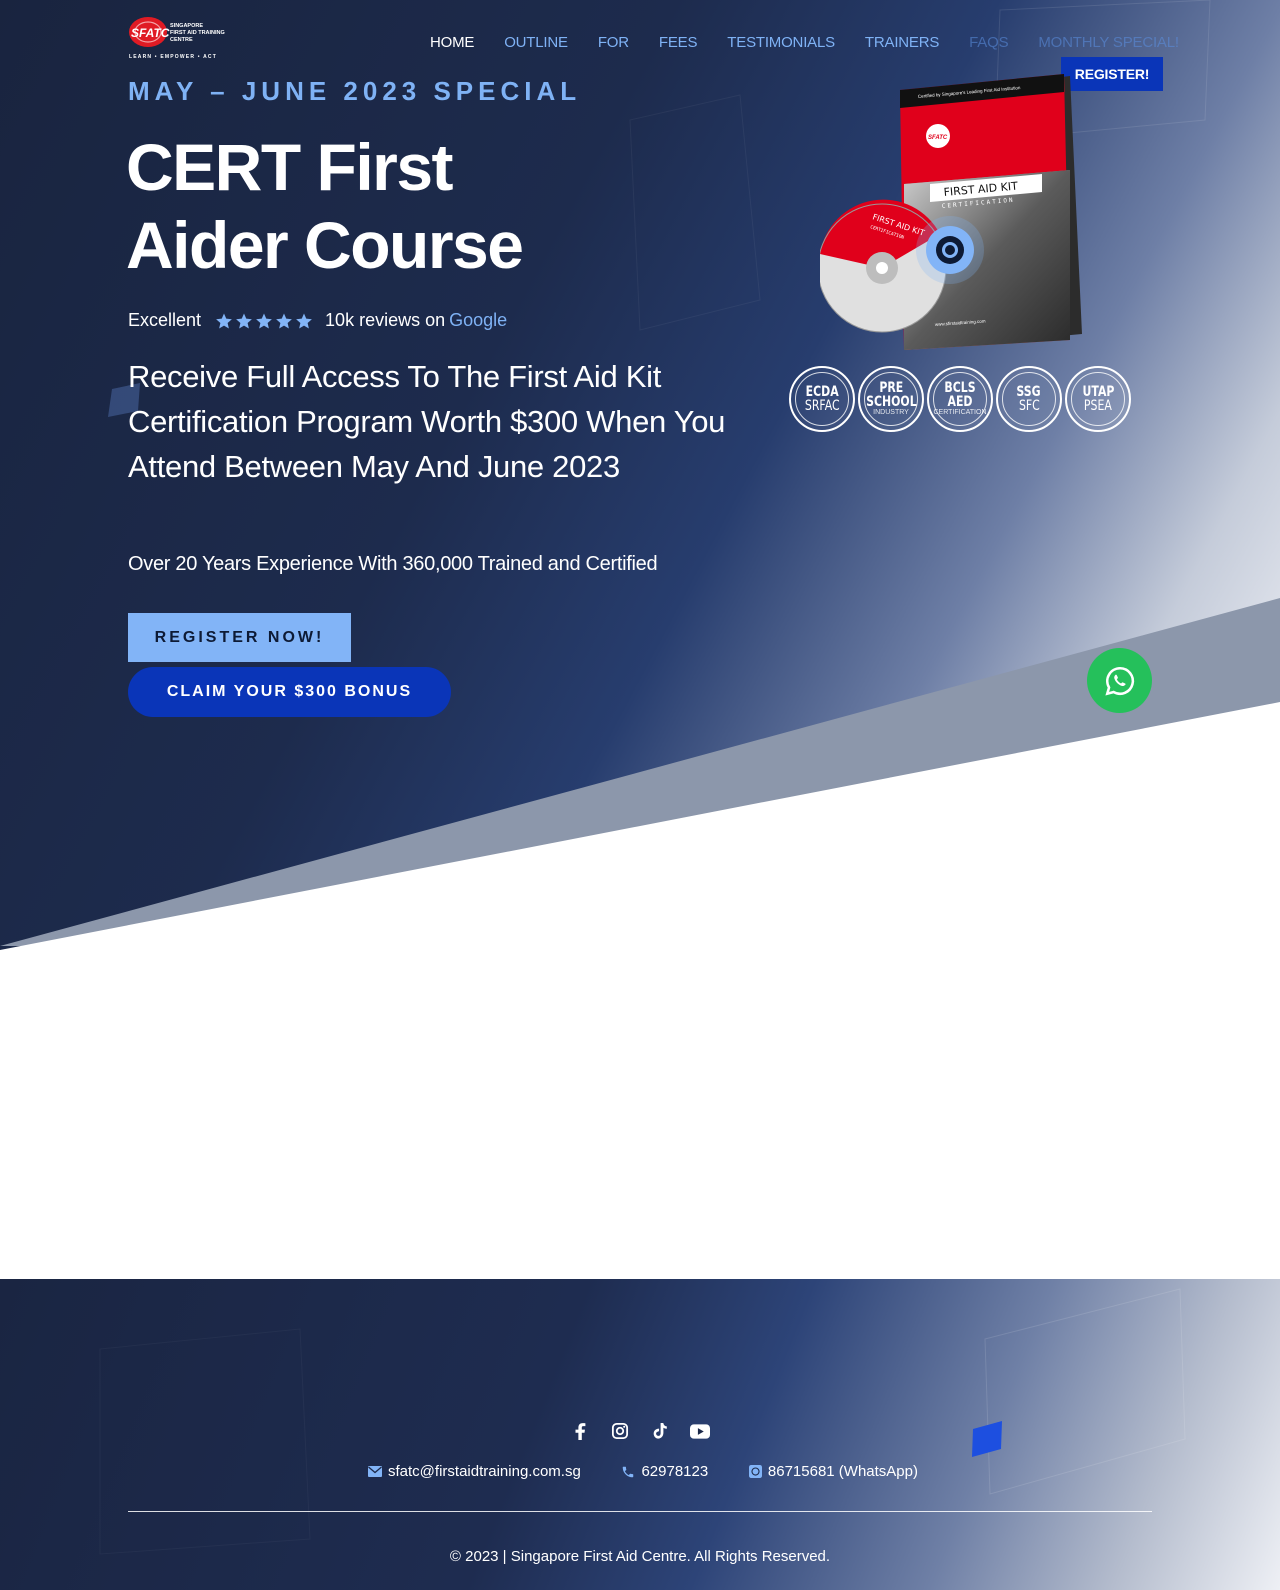  What do you see at coordinates (239, 637) in the screenshot?
I see `register-now-button: REGISTER NOW!` at bounding box center [239, 637].